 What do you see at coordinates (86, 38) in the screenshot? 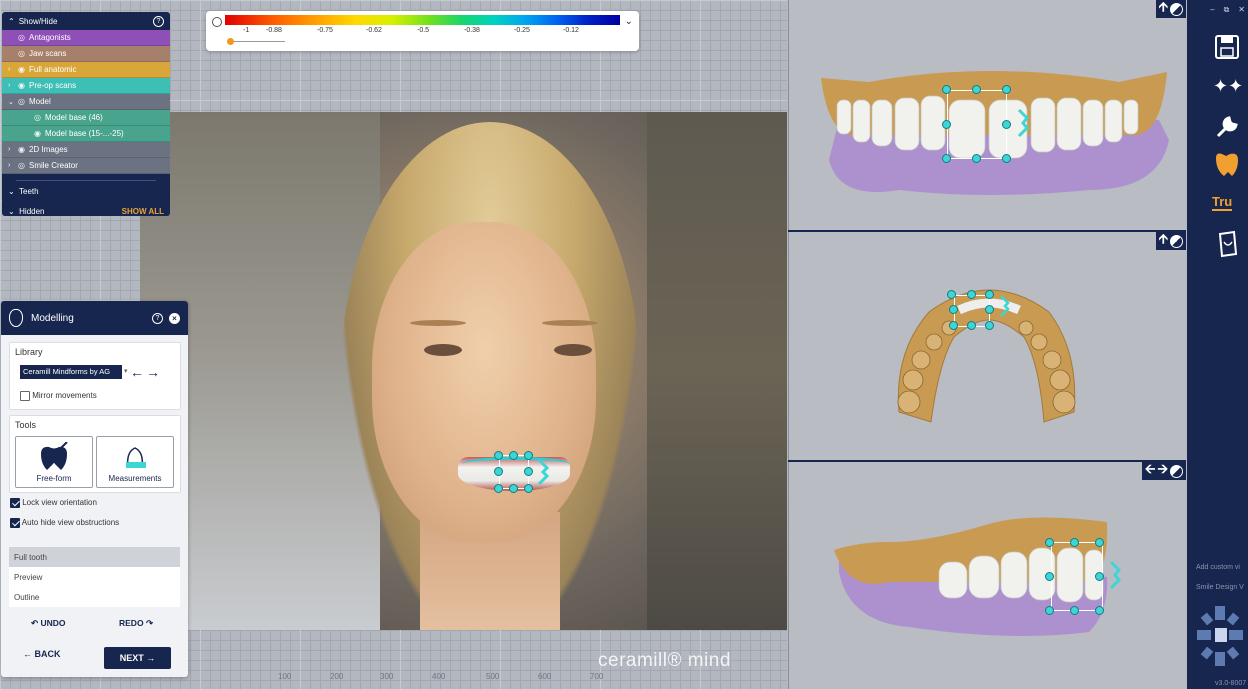
I see `layer-antagonists: ◎ Antagonists` at bounding box center [86, 38].